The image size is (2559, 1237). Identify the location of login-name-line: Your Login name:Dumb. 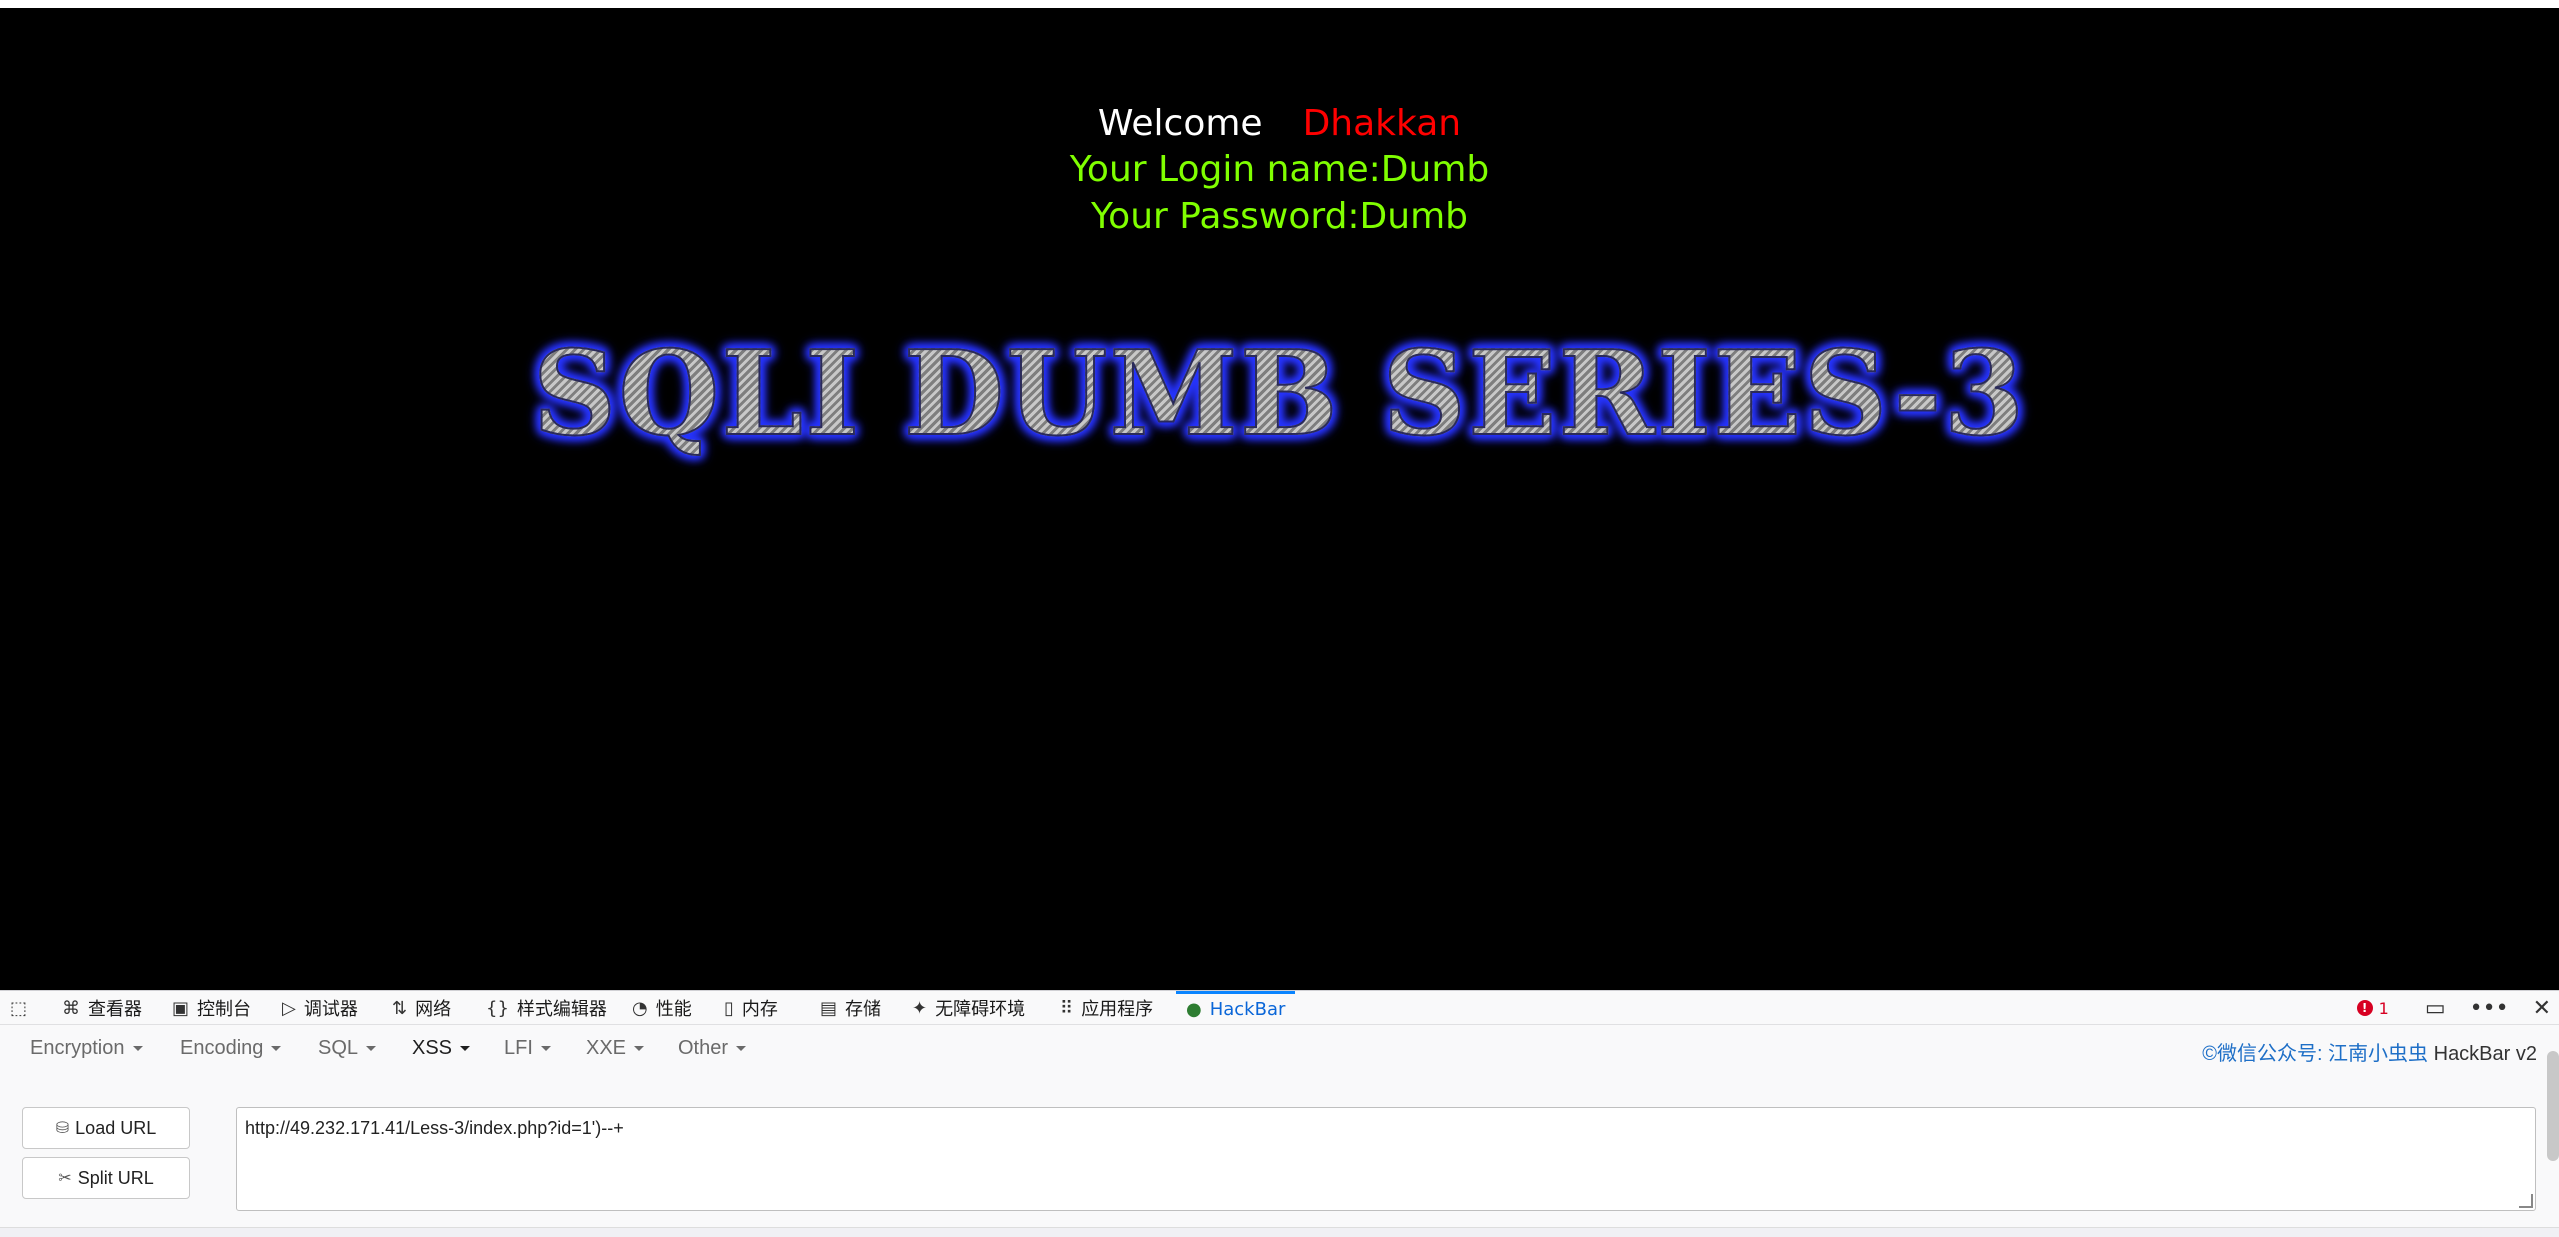
(1279, 169).